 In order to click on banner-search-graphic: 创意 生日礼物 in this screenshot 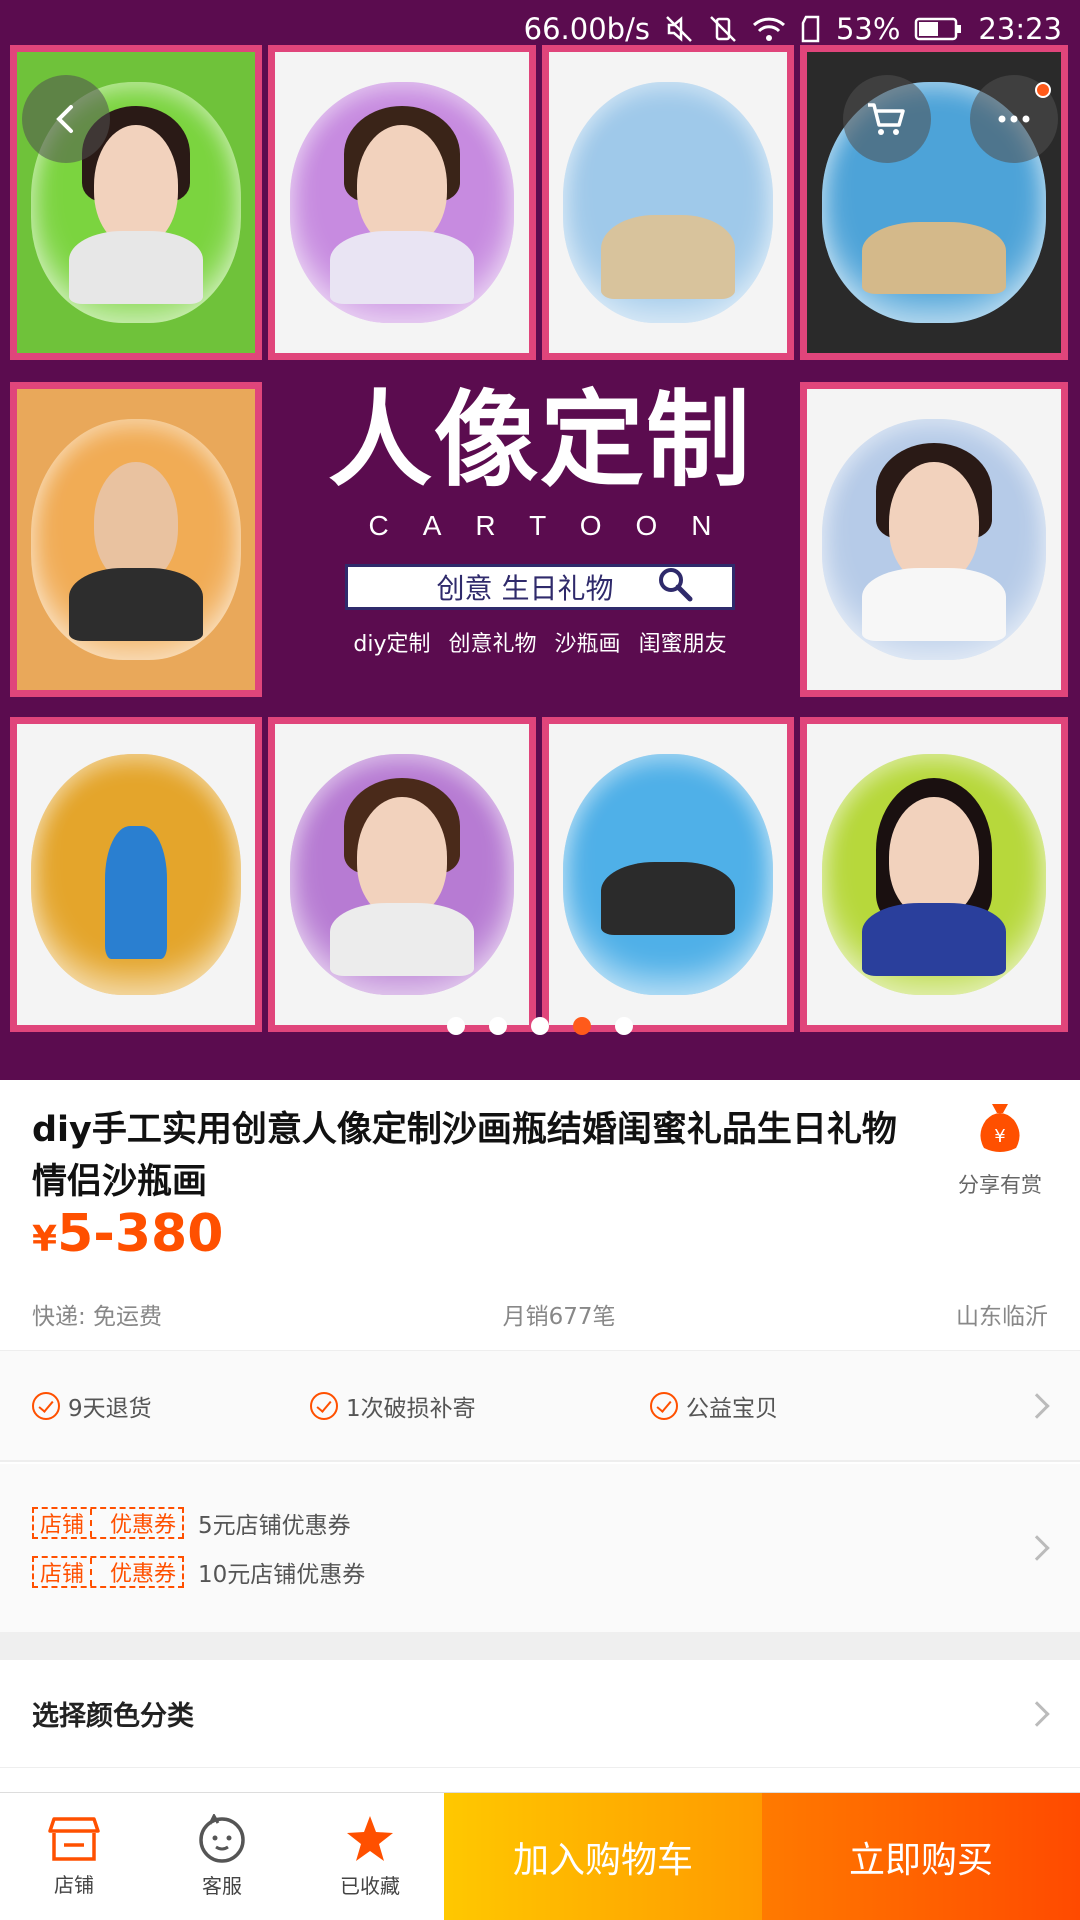, I will do `click(540, 587)`.